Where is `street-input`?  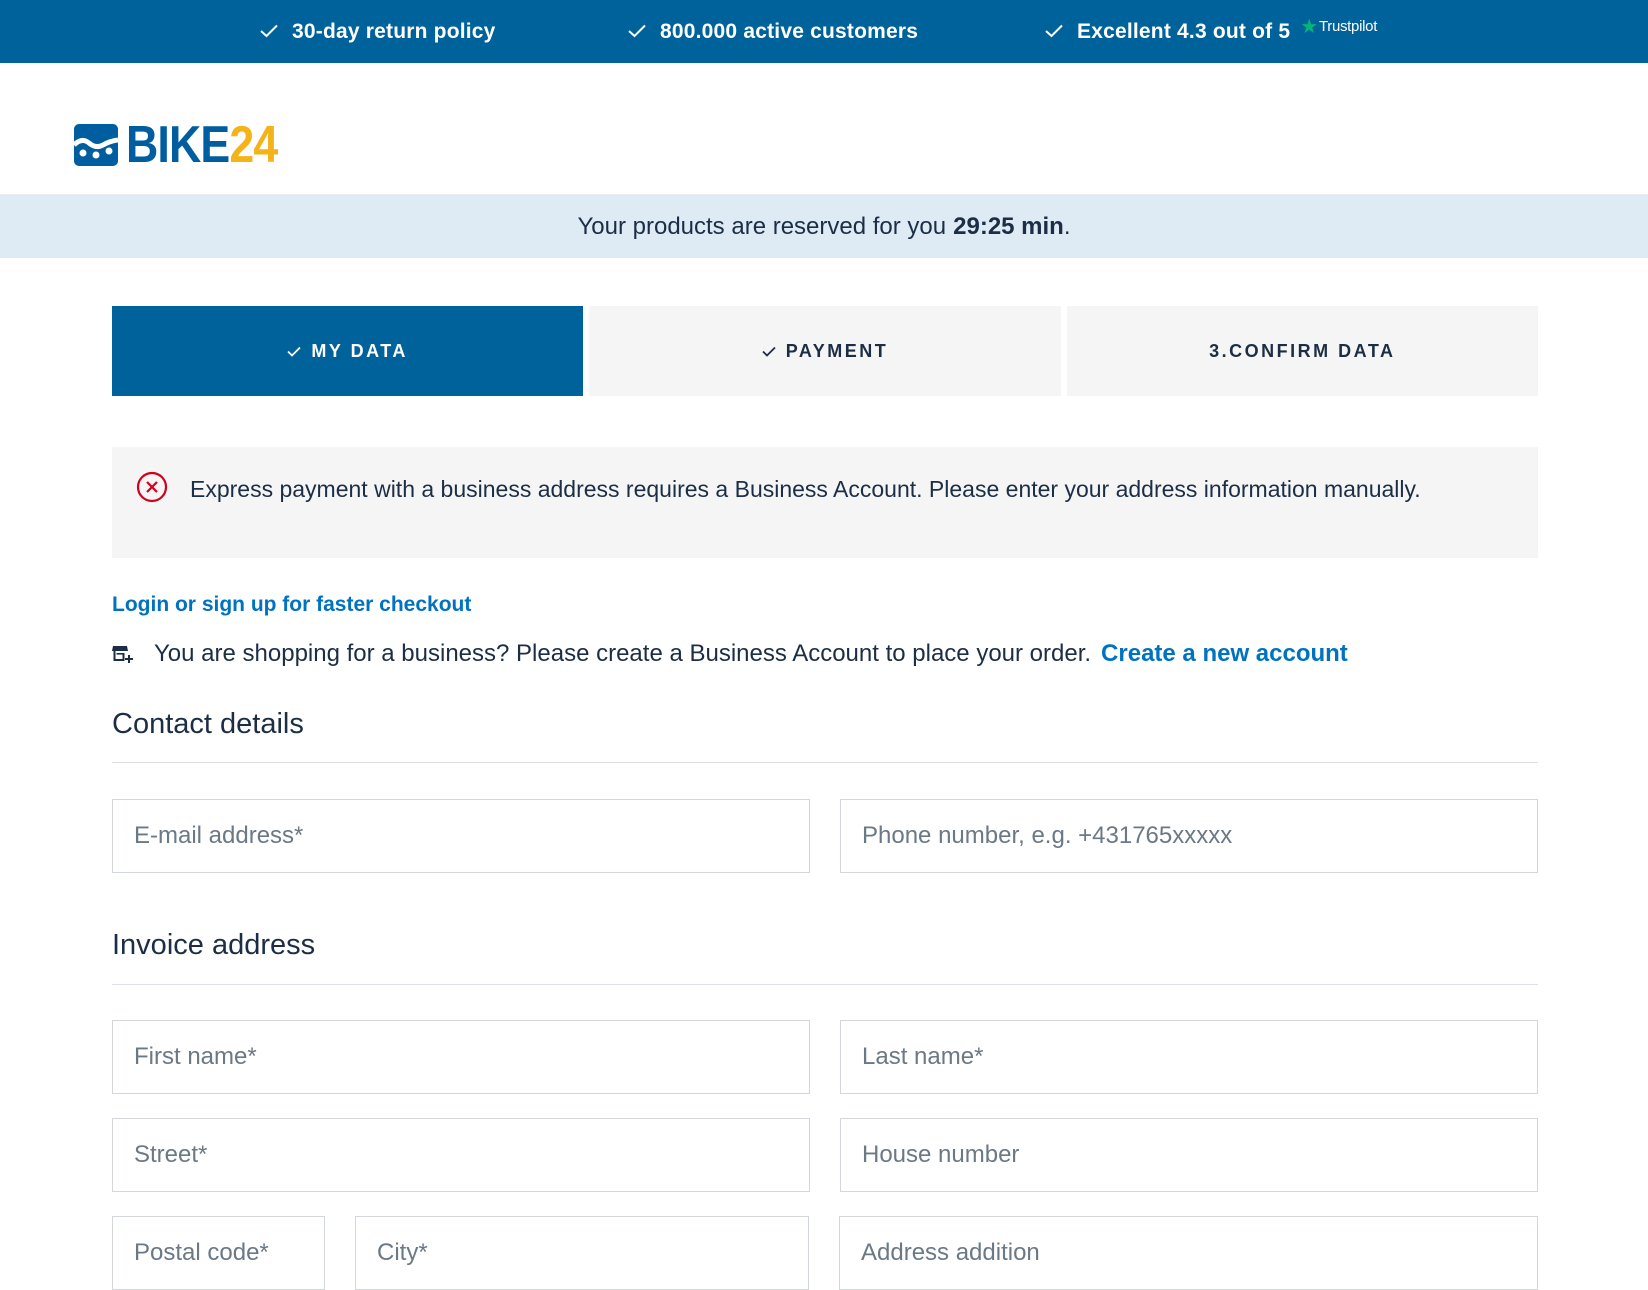 street-input is located at coordinates (461, 1155).